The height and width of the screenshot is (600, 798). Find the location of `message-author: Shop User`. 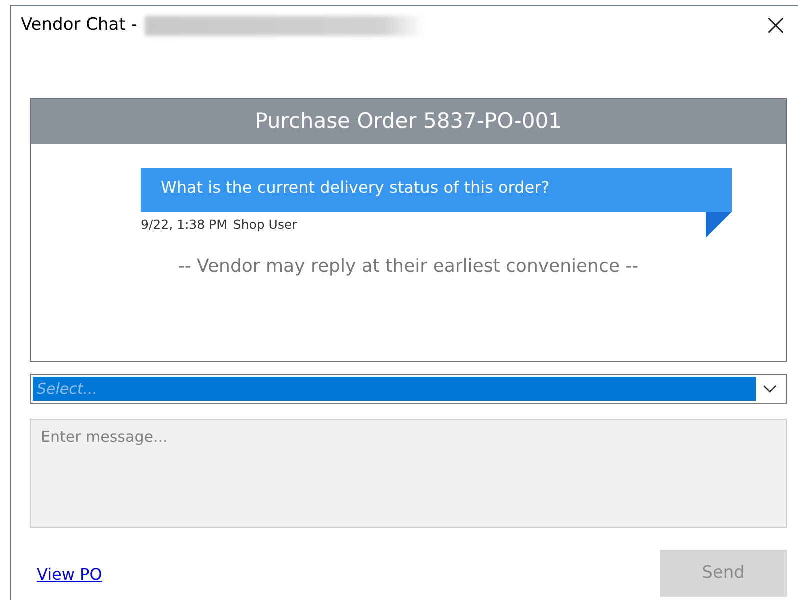

message-author: Shop User is located at coordinates (265, 225).